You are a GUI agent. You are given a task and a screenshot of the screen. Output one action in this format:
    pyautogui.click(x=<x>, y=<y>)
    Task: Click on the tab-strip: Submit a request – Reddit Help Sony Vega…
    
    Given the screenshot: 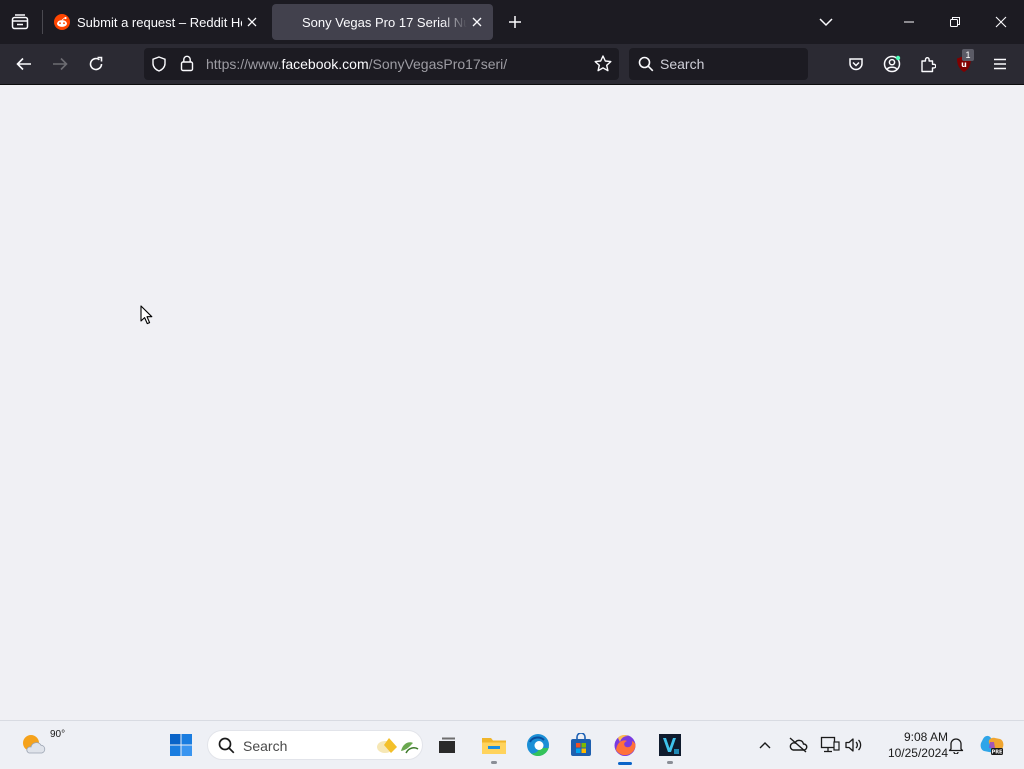 What is the action you would take?
    pyautogui.click(x=512, y=22)
    